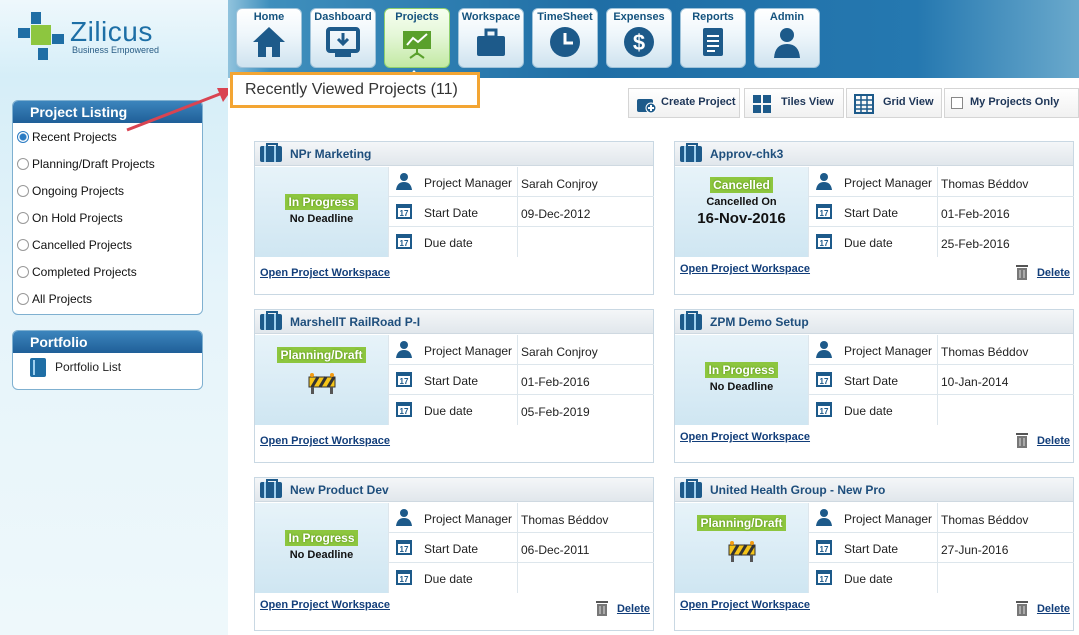 The height and width of the screenshot is (635, 1079). What do you see at coordinates (684, 103) in the screenshot?
I see `create-project-button: Create Project` at bounding box center [684, 103].